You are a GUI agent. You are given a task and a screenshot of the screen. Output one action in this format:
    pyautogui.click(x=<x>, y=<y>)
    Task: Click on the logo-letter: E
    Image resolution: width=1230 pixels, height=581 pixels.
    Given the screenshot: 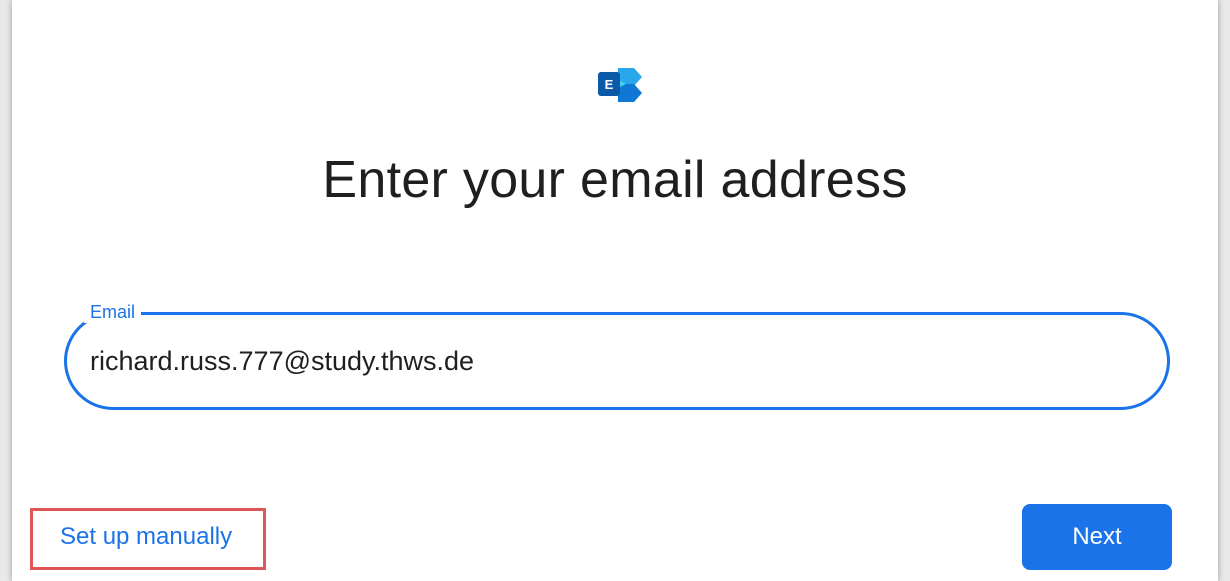 What is the action you would take?
    pyautogui.click(x=609, y=84)
    